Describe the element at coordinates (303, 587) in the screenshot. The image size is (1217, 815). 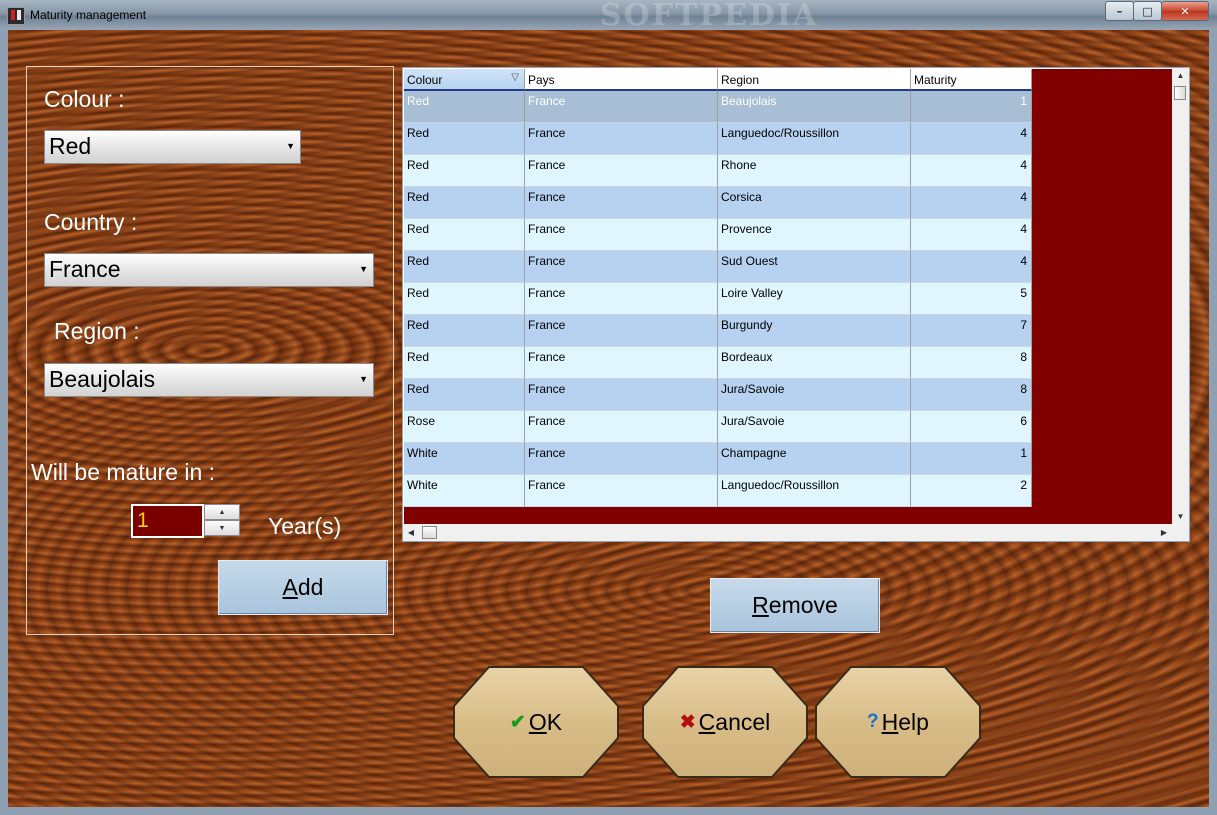
I see `add-button: Add` at that location.